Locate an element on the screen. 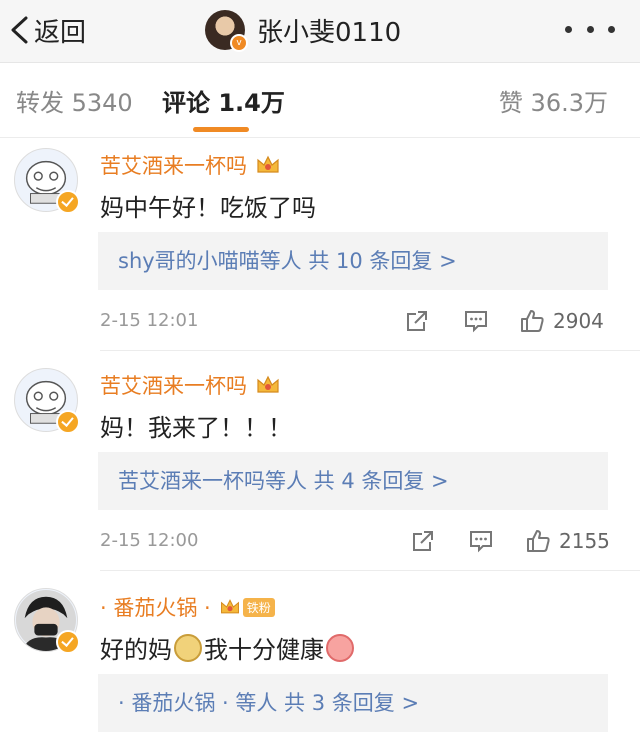 Image resolution: width=640 pixels, height=732 pixels. replies-link: shy哥的小喵喵等人 共 10 条回复 > is located at coordinates (353, 261).